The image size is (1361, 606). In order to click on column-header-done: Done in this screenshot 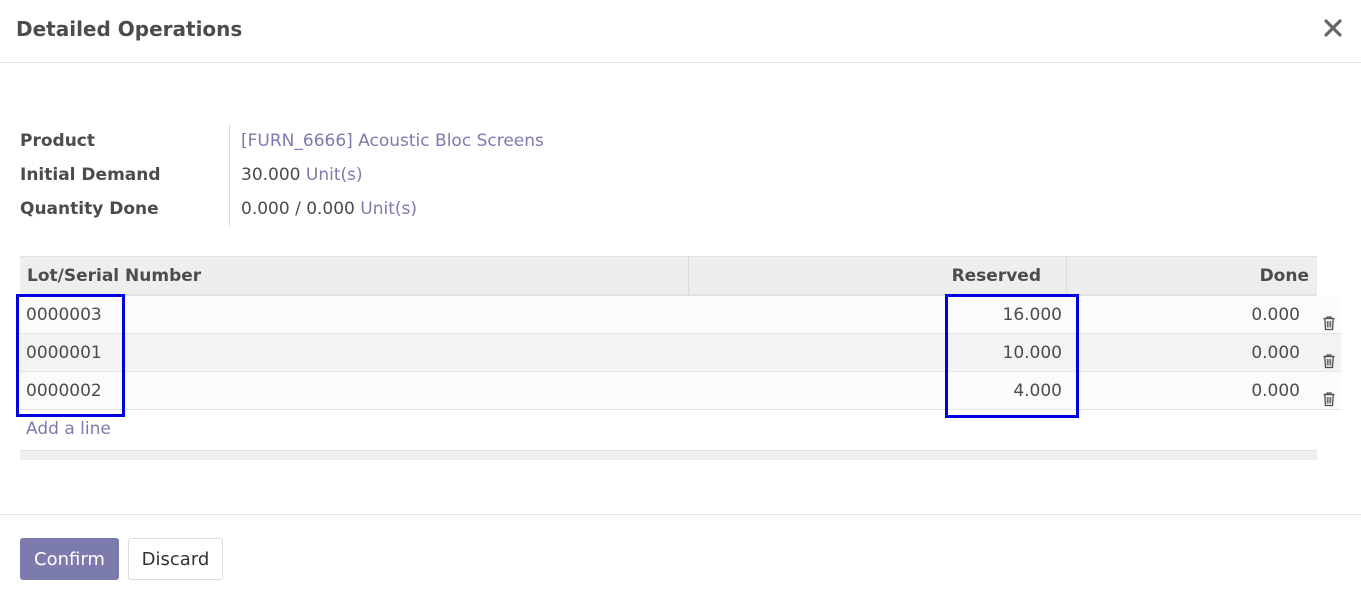, I will do `click(1192, 276)`.